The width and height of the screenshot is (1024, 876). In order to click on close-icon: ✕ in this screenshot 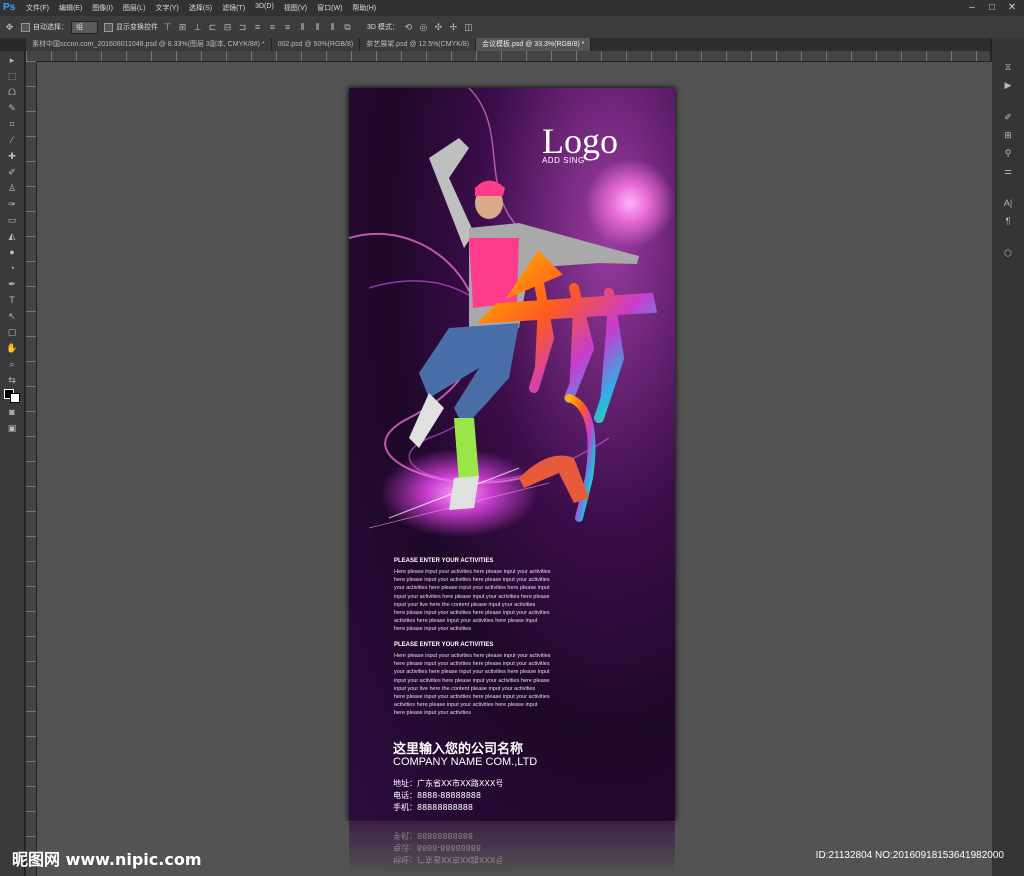, I will do `click(1012, 8)`.